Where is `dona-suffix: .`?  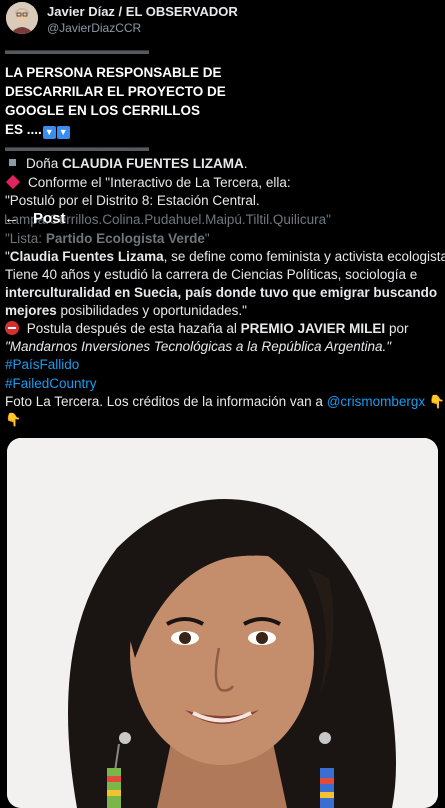 dona-suffix: . is located at coordinates (245, 163).